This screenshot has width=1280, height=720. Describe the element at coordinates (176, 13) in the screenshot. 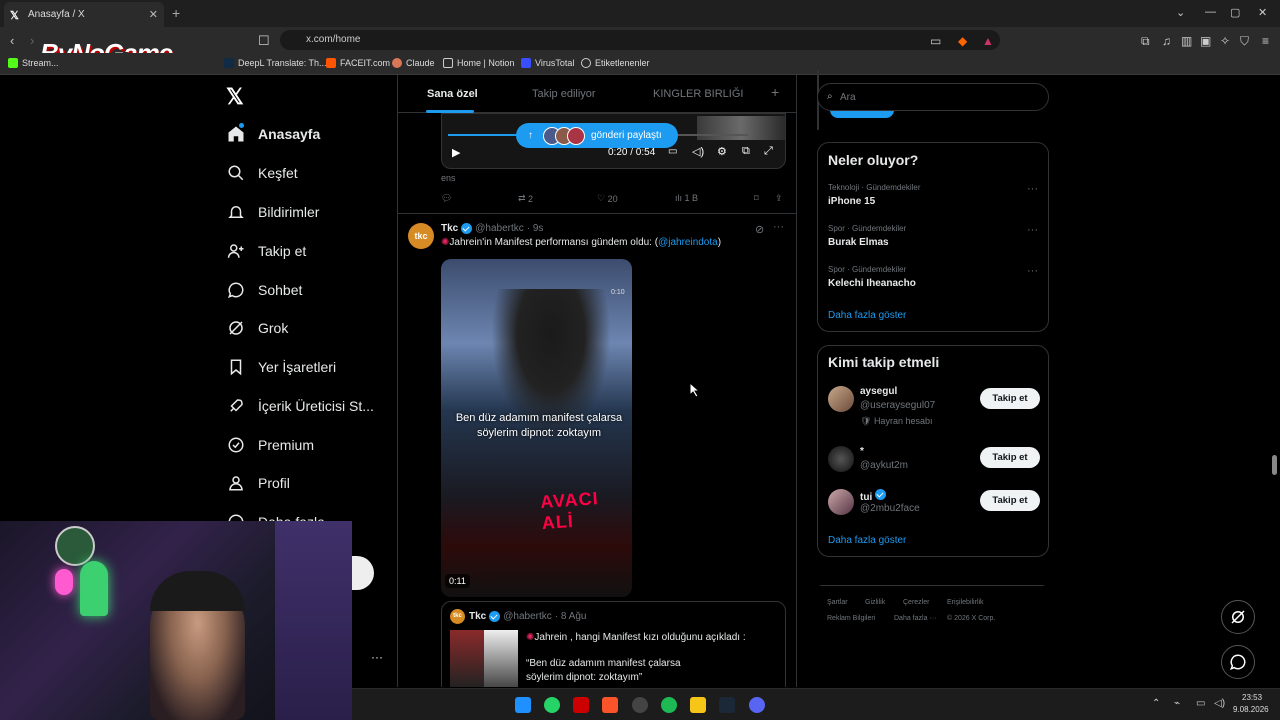

I see `new-tab-button: +` at that location.